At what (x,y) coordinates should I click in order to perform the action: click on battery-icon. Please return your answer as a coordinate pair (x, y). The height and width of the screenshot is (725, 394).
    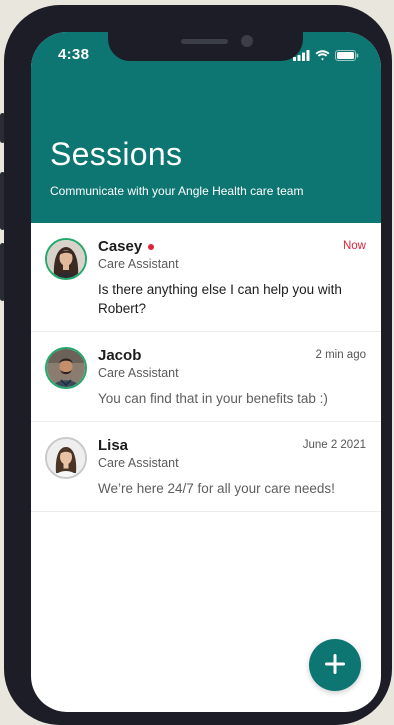
    Looking at the image, I should click on (347, 57).